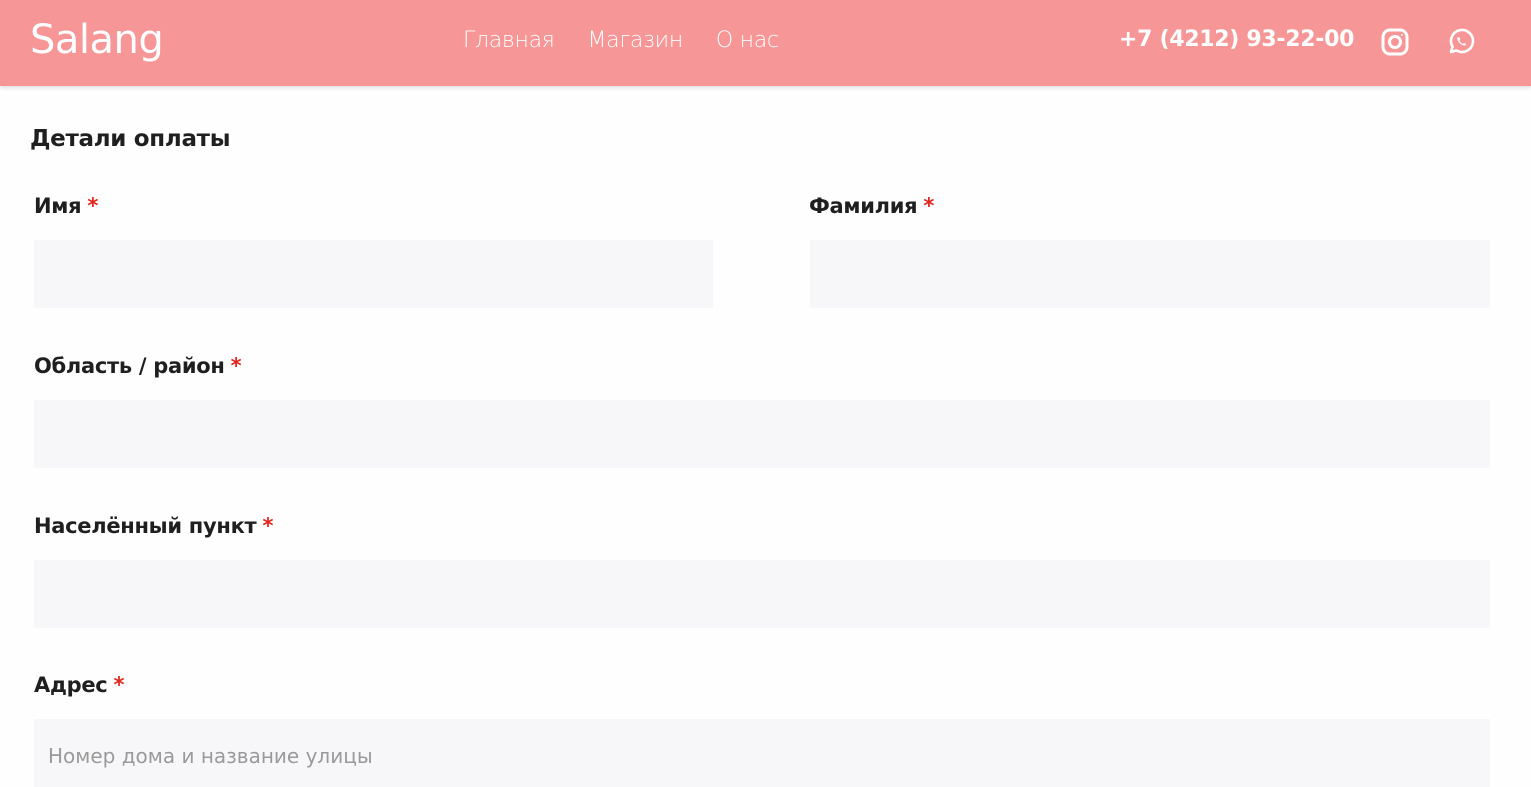 Image resolution: width=1531 pixels, height=787 pixels. Describe the element at coordinates (373, 274) in the screenshot. I see `first-name-input` at that location.